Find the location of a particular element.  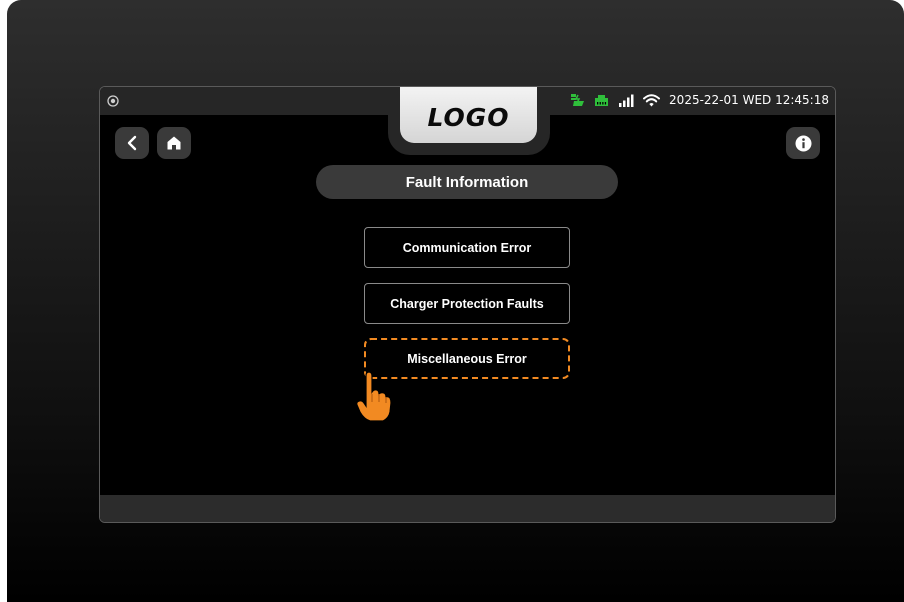

hand-pointer-icon is located at coordinates (374, 397).